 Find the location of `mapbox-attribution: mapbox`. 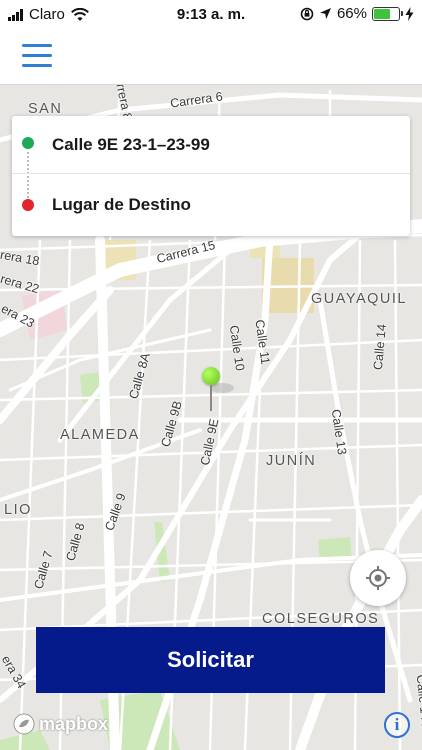

mapbox-attribution: mapbox is located at coordinates (60, 724).